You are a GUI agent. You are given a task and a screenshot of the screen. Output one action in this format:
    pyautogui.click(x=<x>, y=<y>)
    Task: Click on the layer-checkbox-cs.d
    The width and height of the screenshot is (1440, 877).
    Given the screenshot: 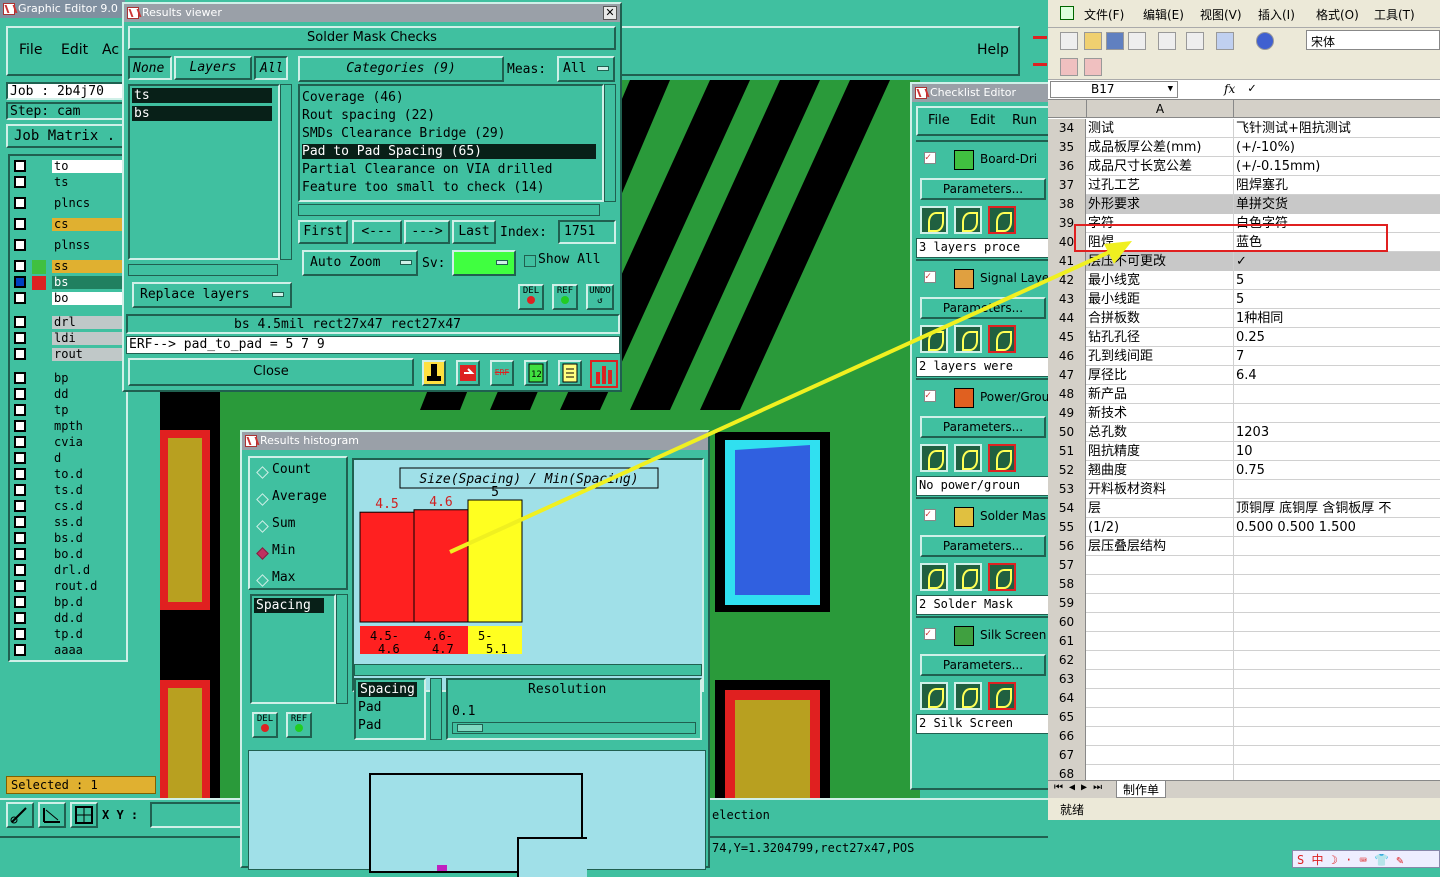 What is the action you would take?
    pyautogui.click(x=20, y=506)
    